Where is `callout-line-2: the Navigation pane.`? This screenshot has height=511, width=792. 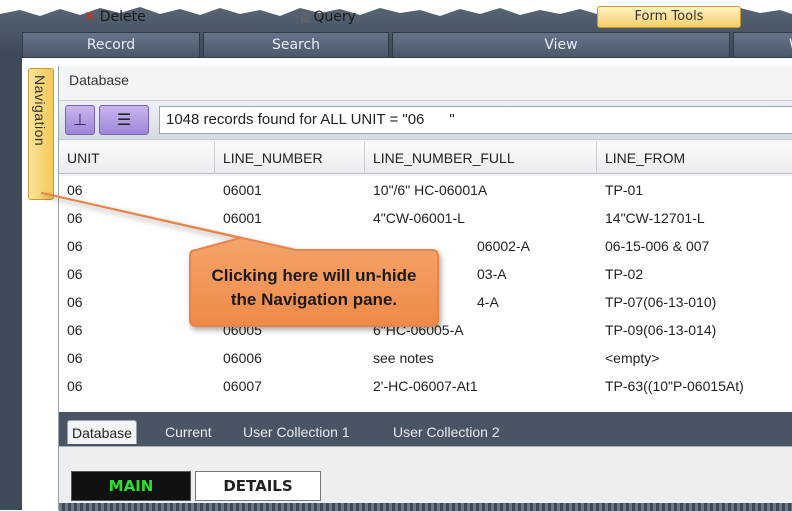
callout-line-2: the Navigation pane. is located at coordinates (314, 299).